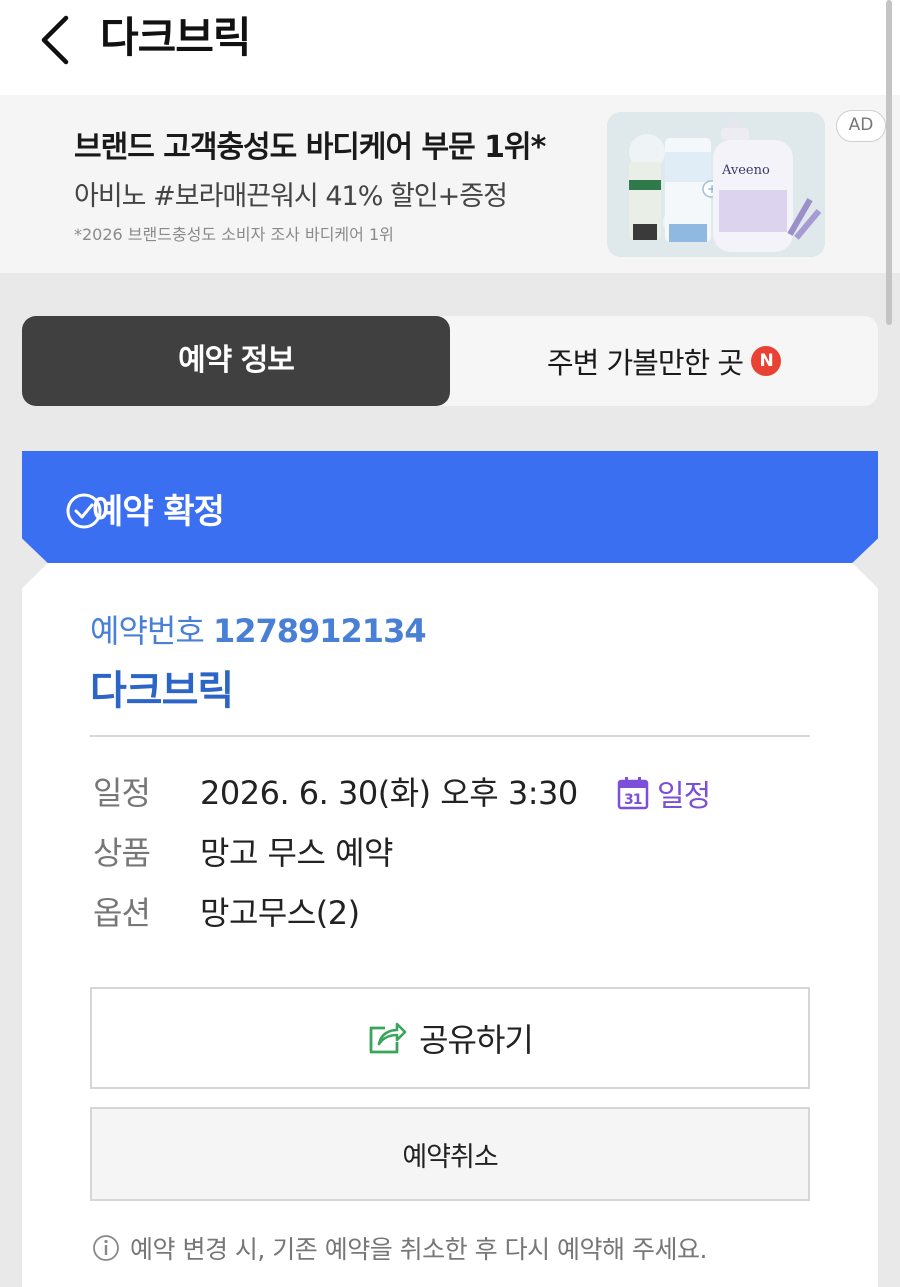 This screenshot has width=900, height=1287. I want to click on ad-brand-logo: Aveeno, so click(745, 170).